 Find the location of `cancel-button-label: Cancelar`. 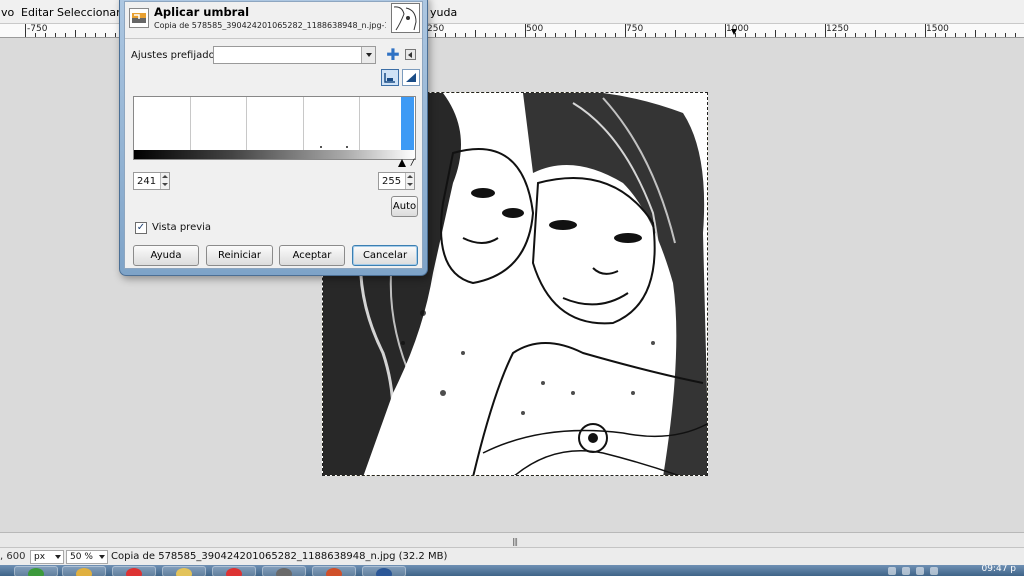

cancel-button-label: Cancelar is located at coordinates (385, 255).